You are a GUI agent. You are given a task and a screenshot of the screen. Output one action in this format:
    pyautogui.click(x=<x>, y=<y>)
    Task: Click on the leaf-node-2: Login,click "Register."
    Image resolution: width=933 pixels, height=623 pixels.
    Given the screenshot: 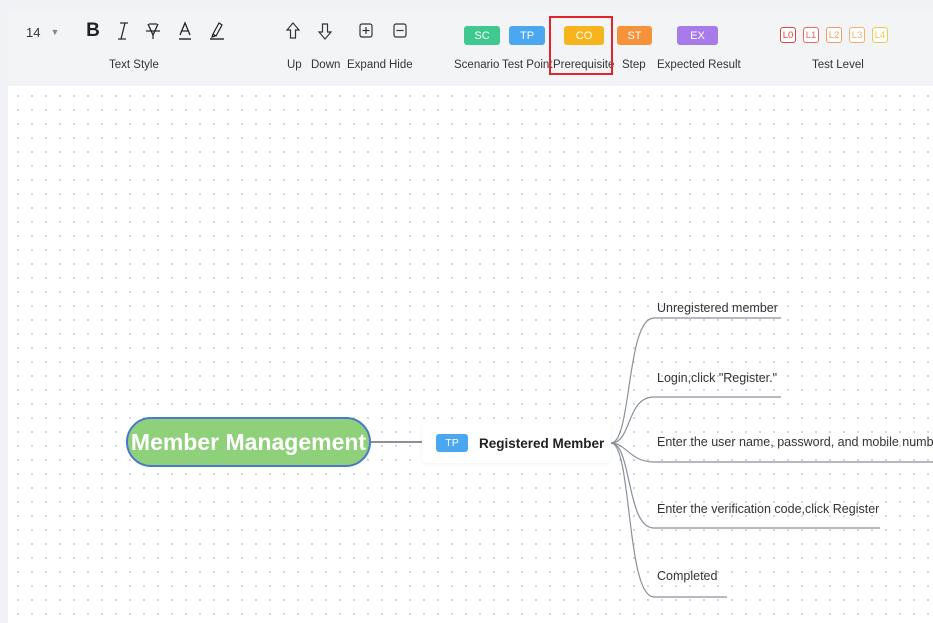 What is the action you would take?
    pyautogui.click(x=717, y=378)
    